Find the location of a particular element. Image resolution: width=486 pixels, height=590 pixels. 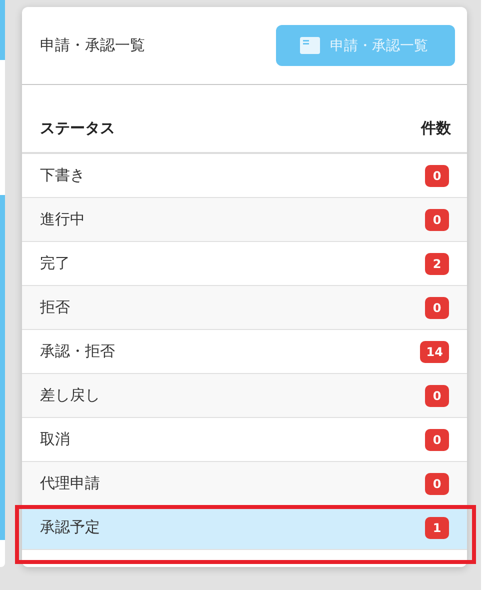

status-row: 下書き 0 is located at coordinates (244, 176).